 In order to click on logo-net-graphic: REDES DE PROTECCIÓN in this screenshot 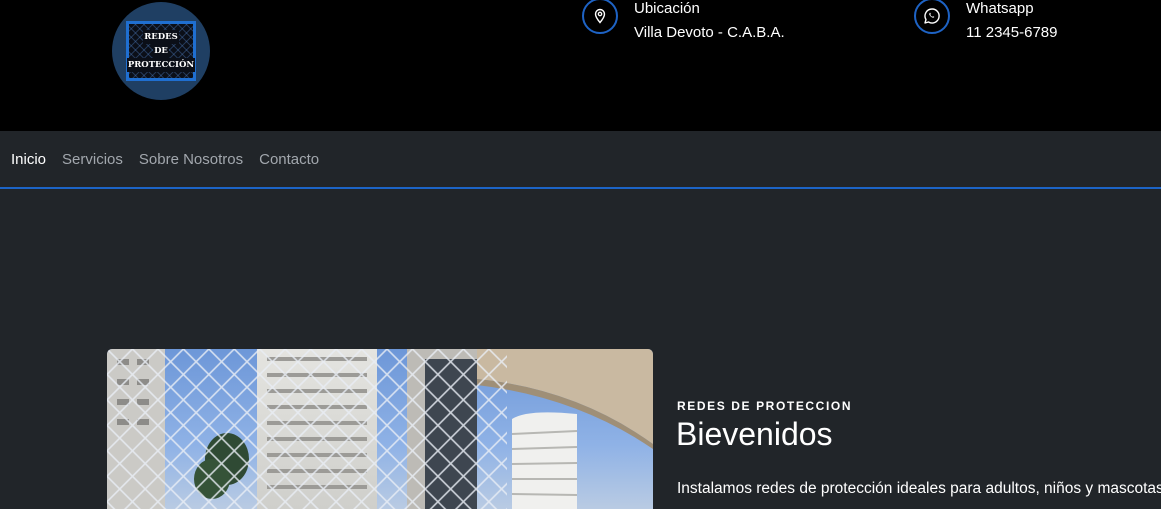, I will do `click(161, 51)`.